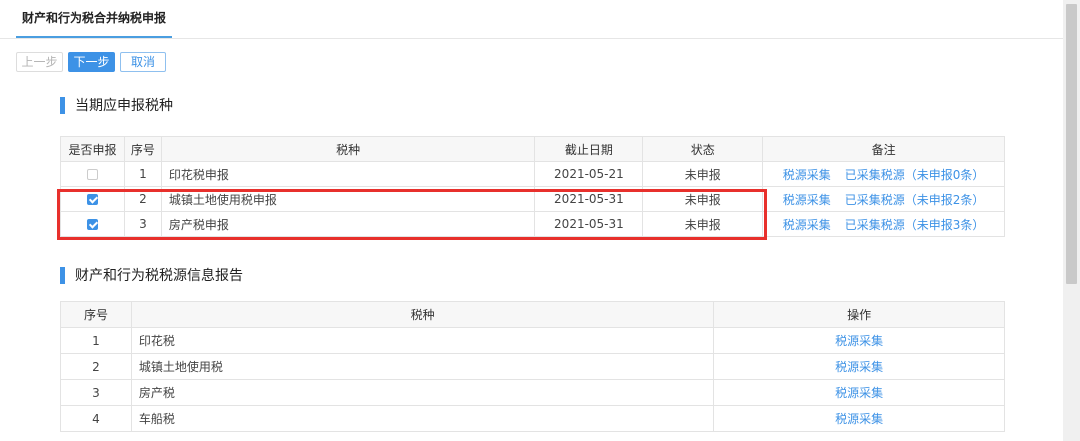 Image resolution: width=1080 pixels, height=441 pixels. What do you see at coordinates (94, 19) in the screenshot?
I see `tab-property-tax-declaration: 财产和行为税合并纳税申报` at bounding box center [94, 19].